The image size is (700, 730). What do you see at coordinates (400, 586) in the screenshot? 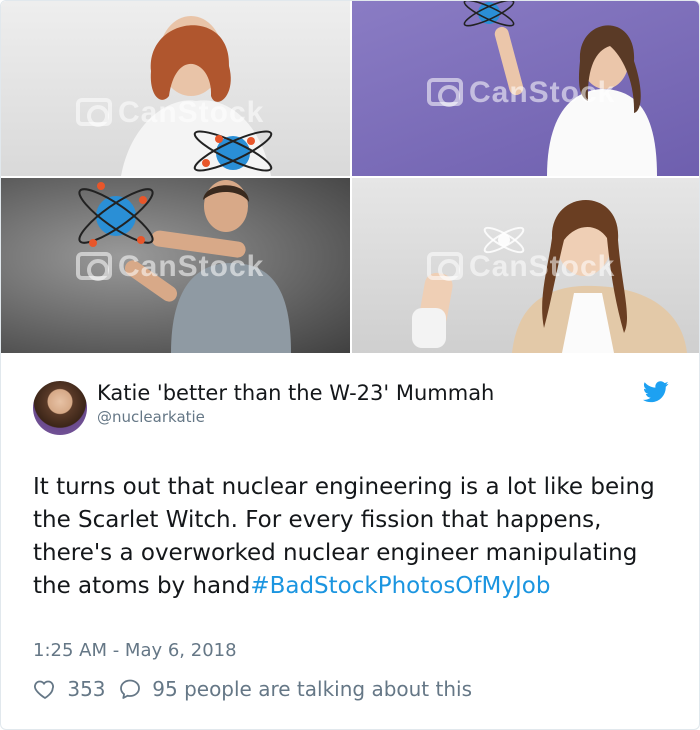
I see `hashtag-link: #BadStockPhotosOfMyJob` at bounding box center [400, 586].